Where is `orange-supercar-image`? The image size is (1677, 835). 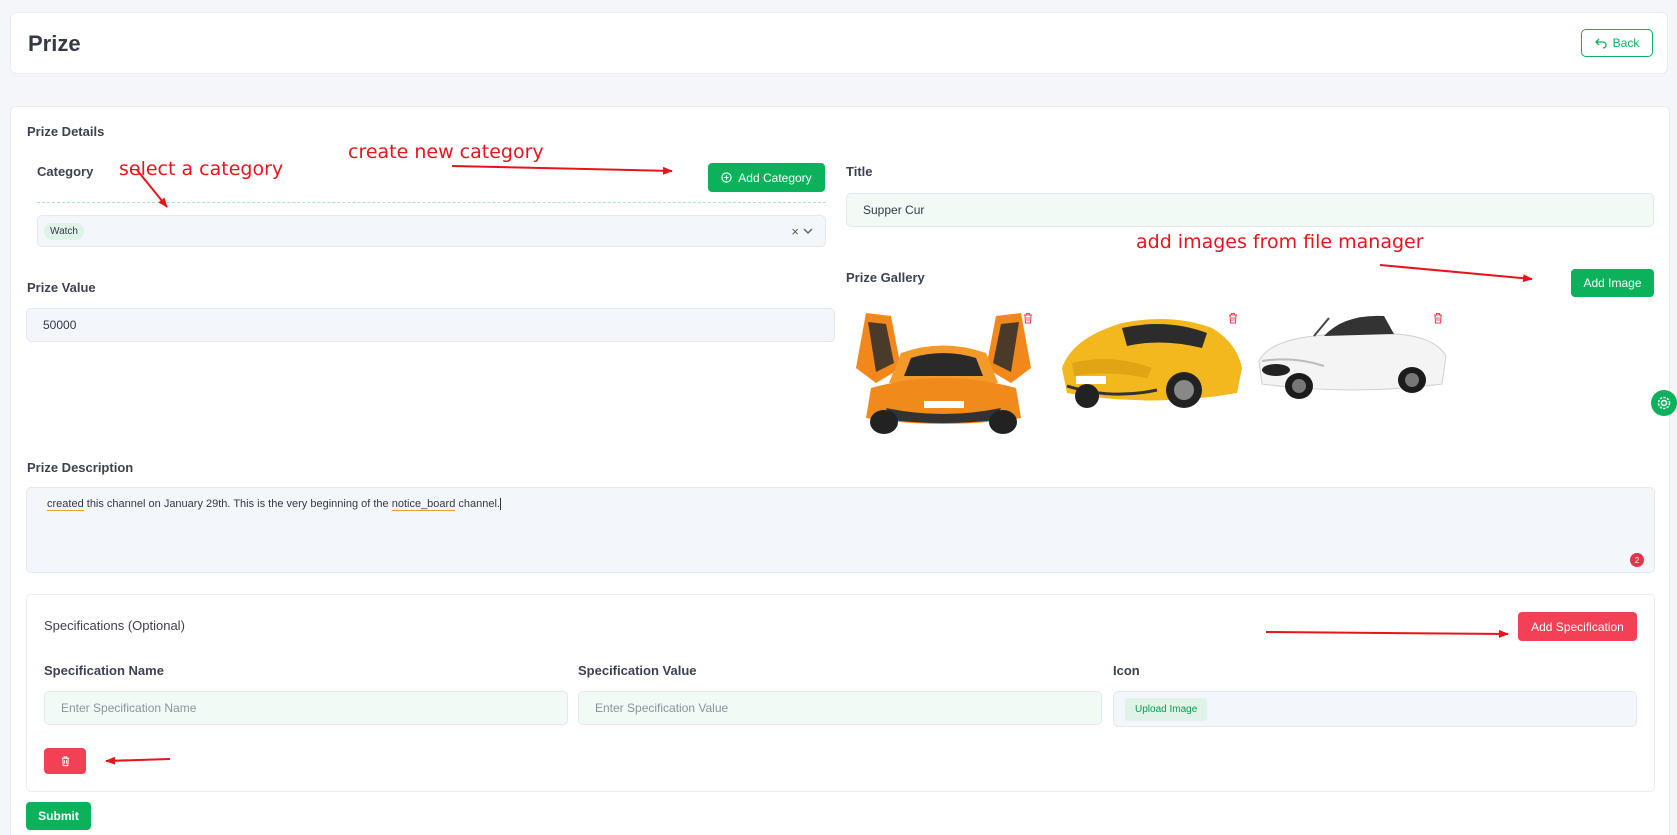
orange-supercar-image is located at coordinates (943, 373).